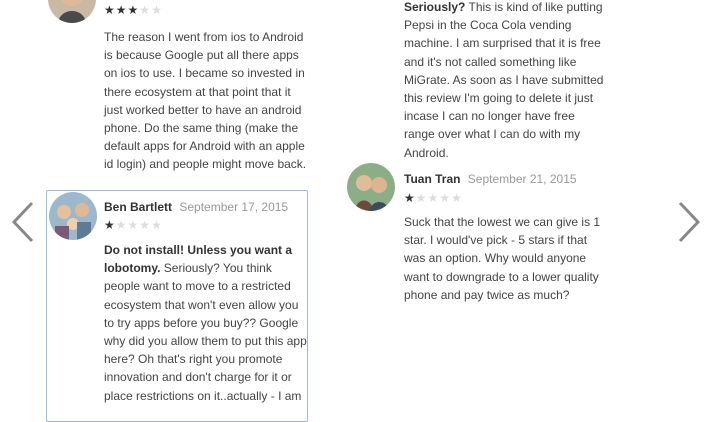  I want to click on previous-page-arrow, so click(24, 224).